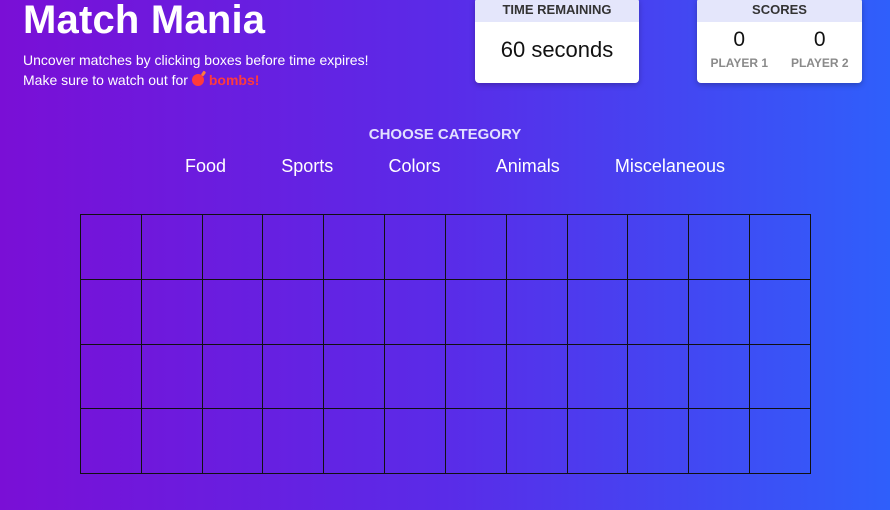  I want to click on category-sports: Sports, so click(307, 166).